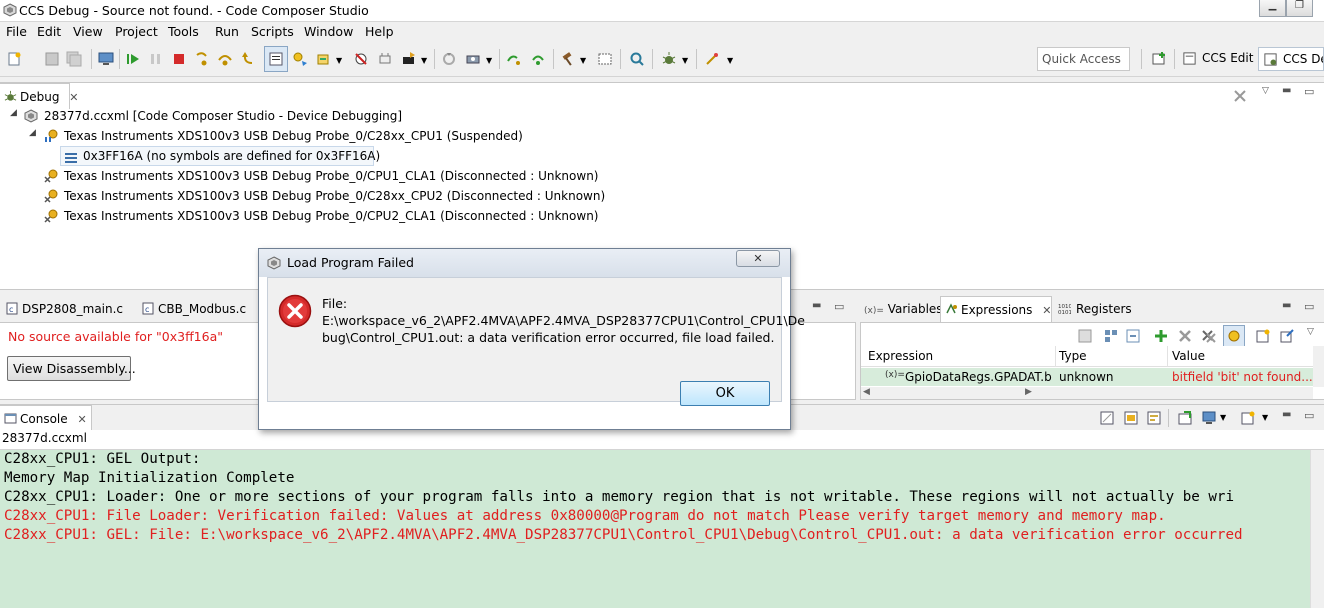  What do you see at coordinates (1185, 336) in the screenshot?
I see `remove-expression-icon` at bounding box center [1185, 336].